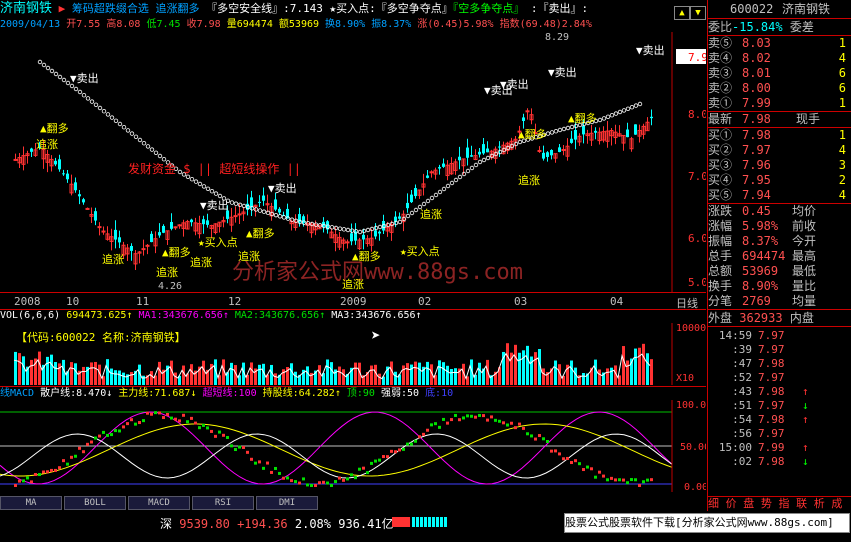 The image size is (851, 542). Describe the element at coordinates (353, 446) in the screenshot. I see `macd-chart: 100.00 50.00 0.00` at that location.